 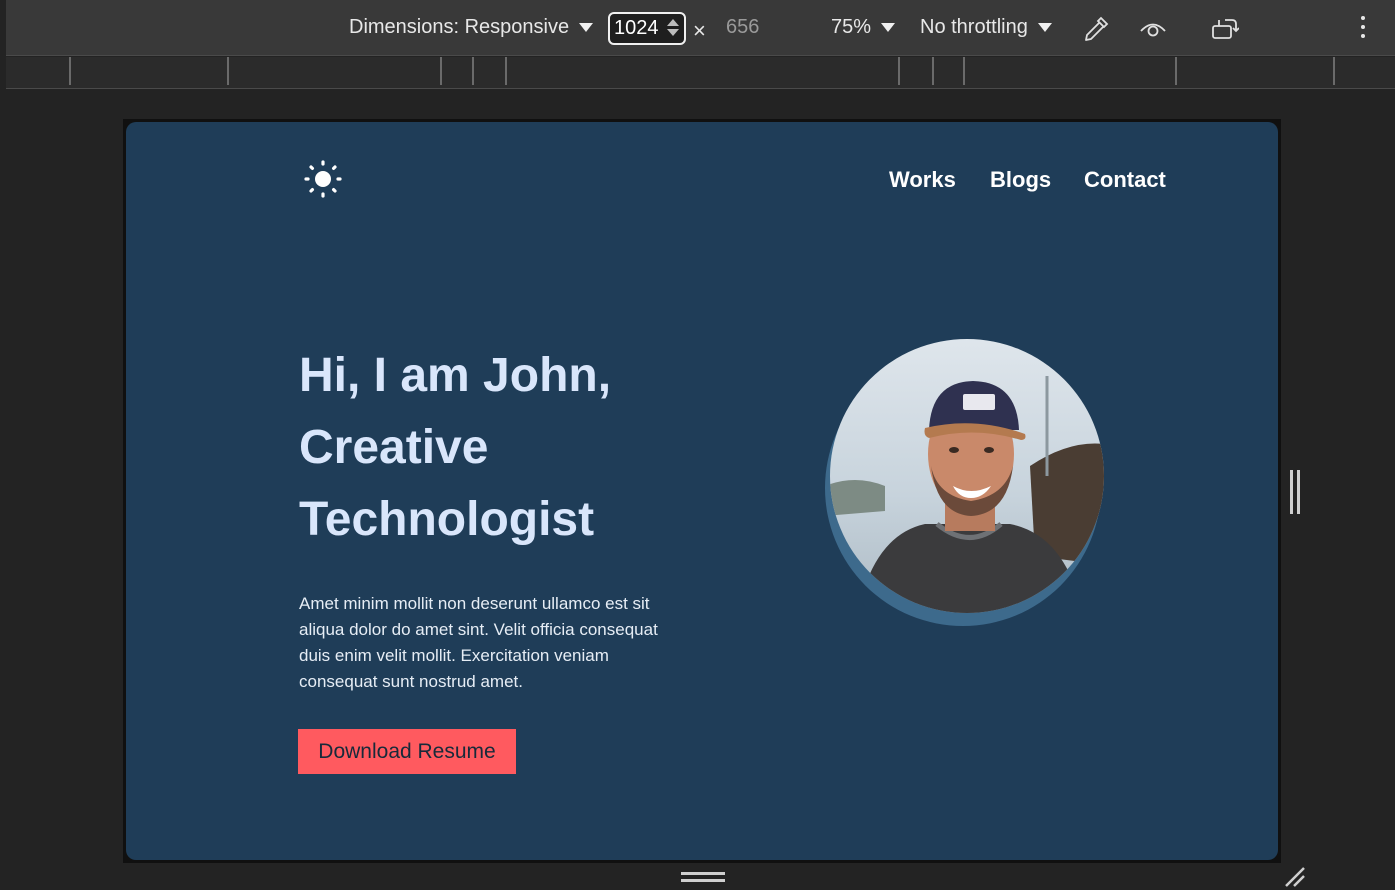 I want to click on throttling-dropdown: No throttling, so click(x=986, y=27).